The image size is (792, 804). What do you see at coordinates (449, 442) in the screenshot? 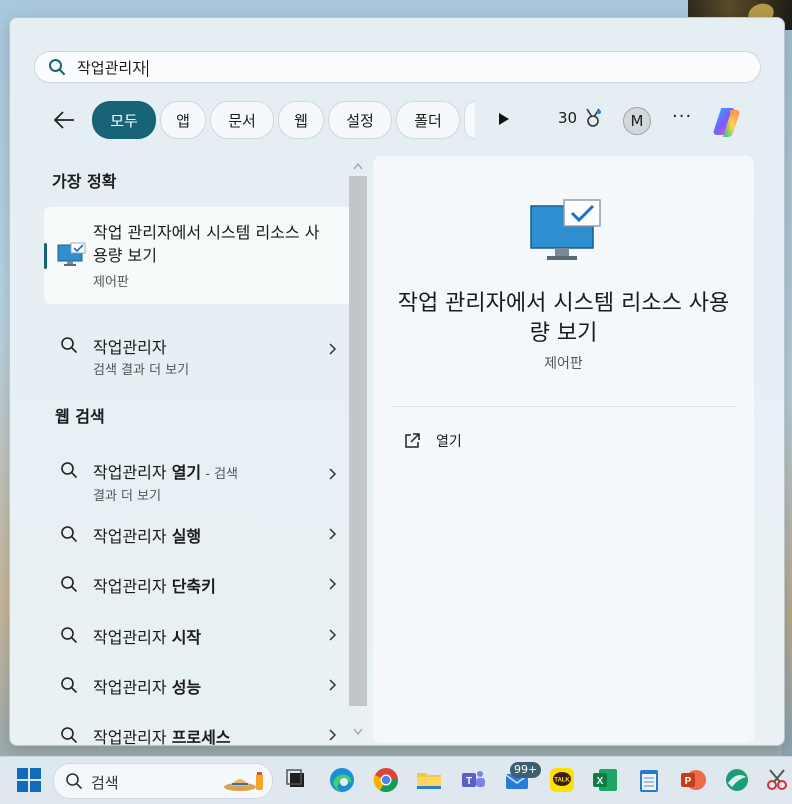
I see `open-action-label: 열기` at bounding box center [449, 442].